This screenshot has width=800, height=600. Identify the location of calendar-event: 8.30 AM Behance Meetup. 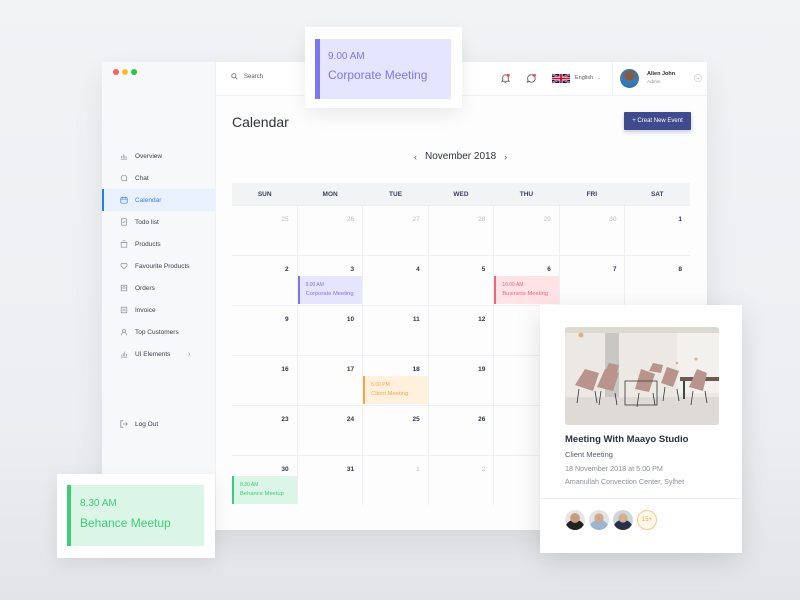
(264, 490).